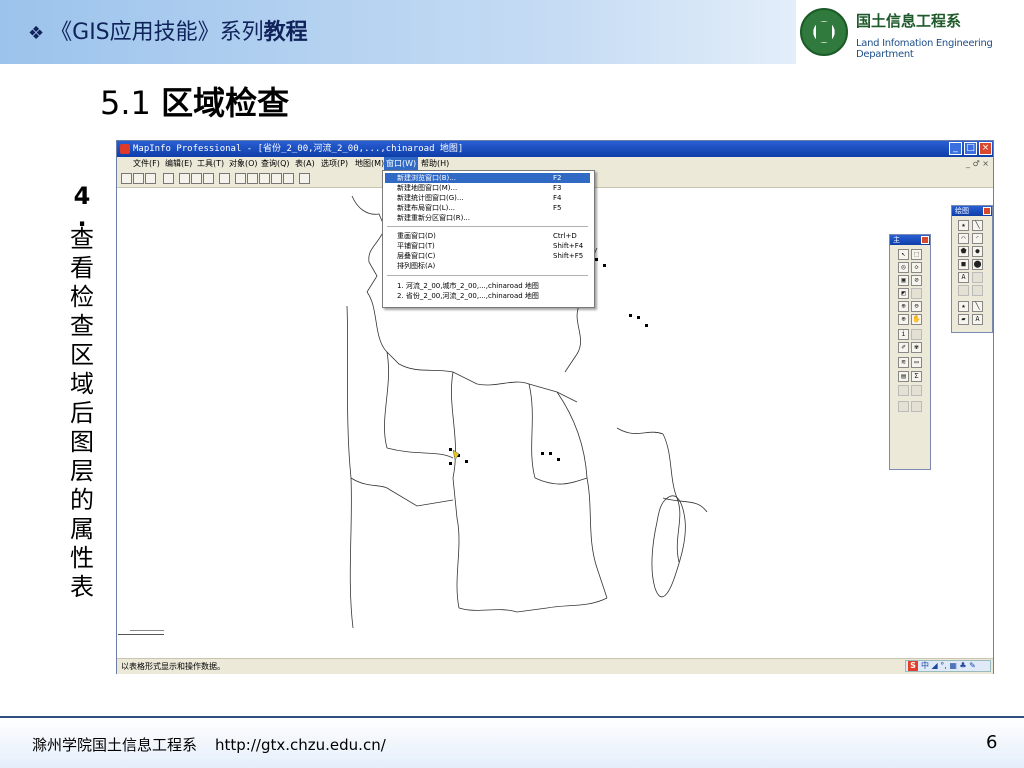  I want to click on menu-map: 地图(M), so click(369, 164).